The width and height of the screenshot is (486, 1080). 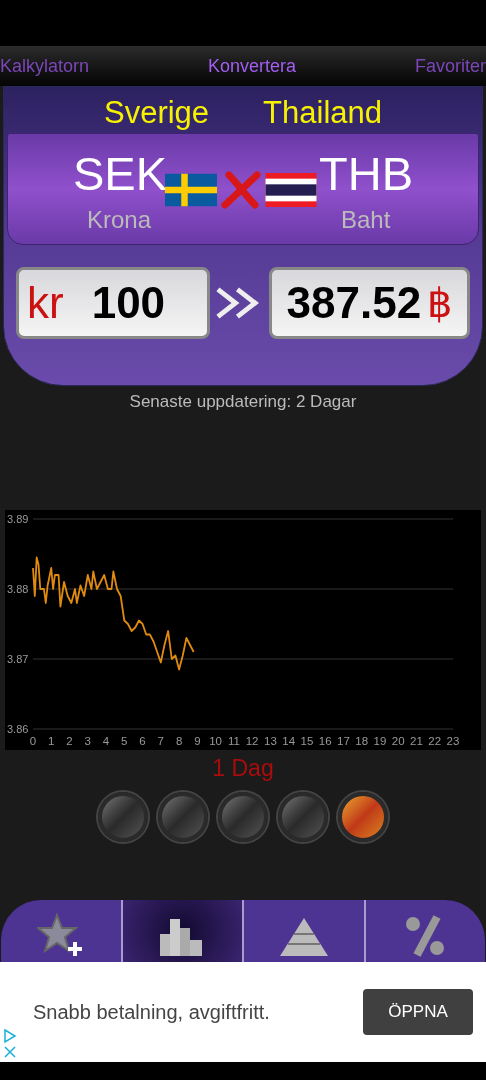 What do you see at coordinates (179, 741) in the screenshot?
I see `axis-label: 8` at bounding box center [179, 741].